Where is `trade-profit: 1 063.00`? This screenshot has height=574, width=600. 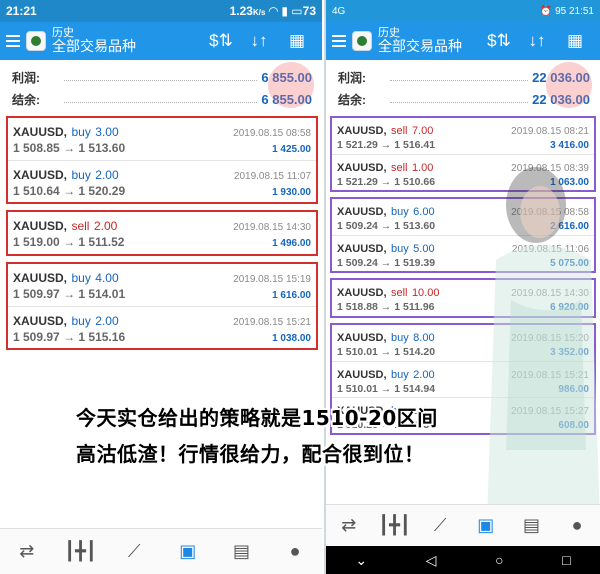
trade-profit: 1 063.00 is located at coordinates (569, 182).